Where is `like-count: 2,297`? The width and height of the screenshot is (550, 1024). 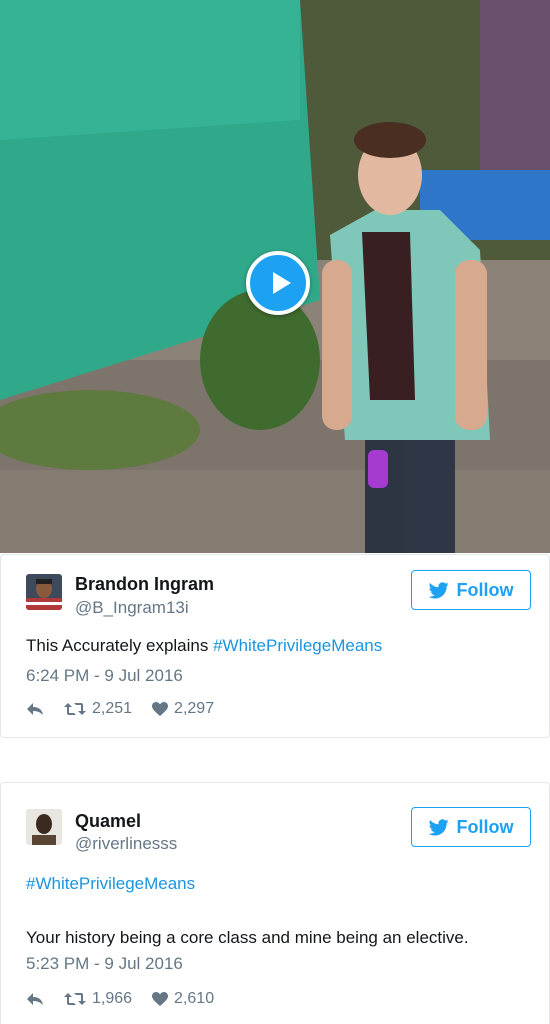
like-count: 2,297 is located at coordinates (194, 708).